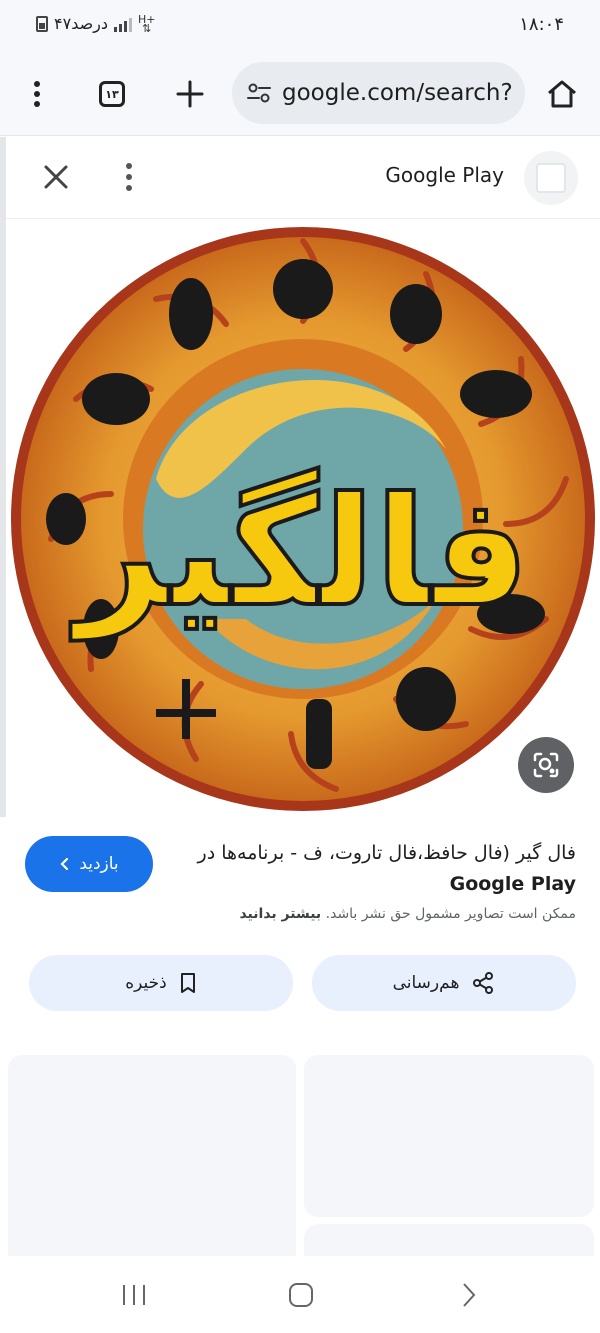 This screenshot has height=1333, width=600. What do you see at coordinates (64, 864) in the screenshot?
I see `chevron-left-icon` at bounding box center [64, 864].